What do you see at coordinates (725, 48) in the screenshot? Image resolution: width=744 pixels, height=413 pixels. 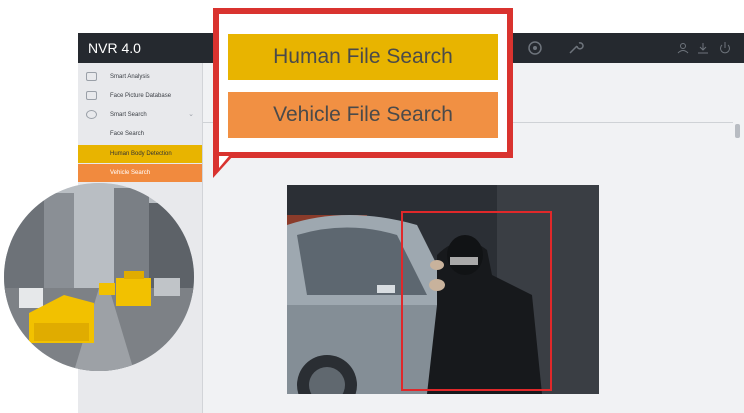 I see `power-icon` at bounding box center [725, 48].